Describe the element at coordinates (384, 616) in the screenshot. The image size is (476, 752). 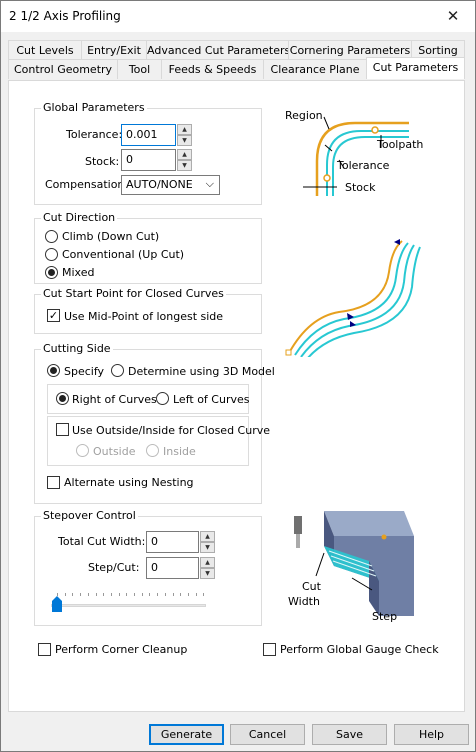
I see `step-diagram-label: Step` at that location.